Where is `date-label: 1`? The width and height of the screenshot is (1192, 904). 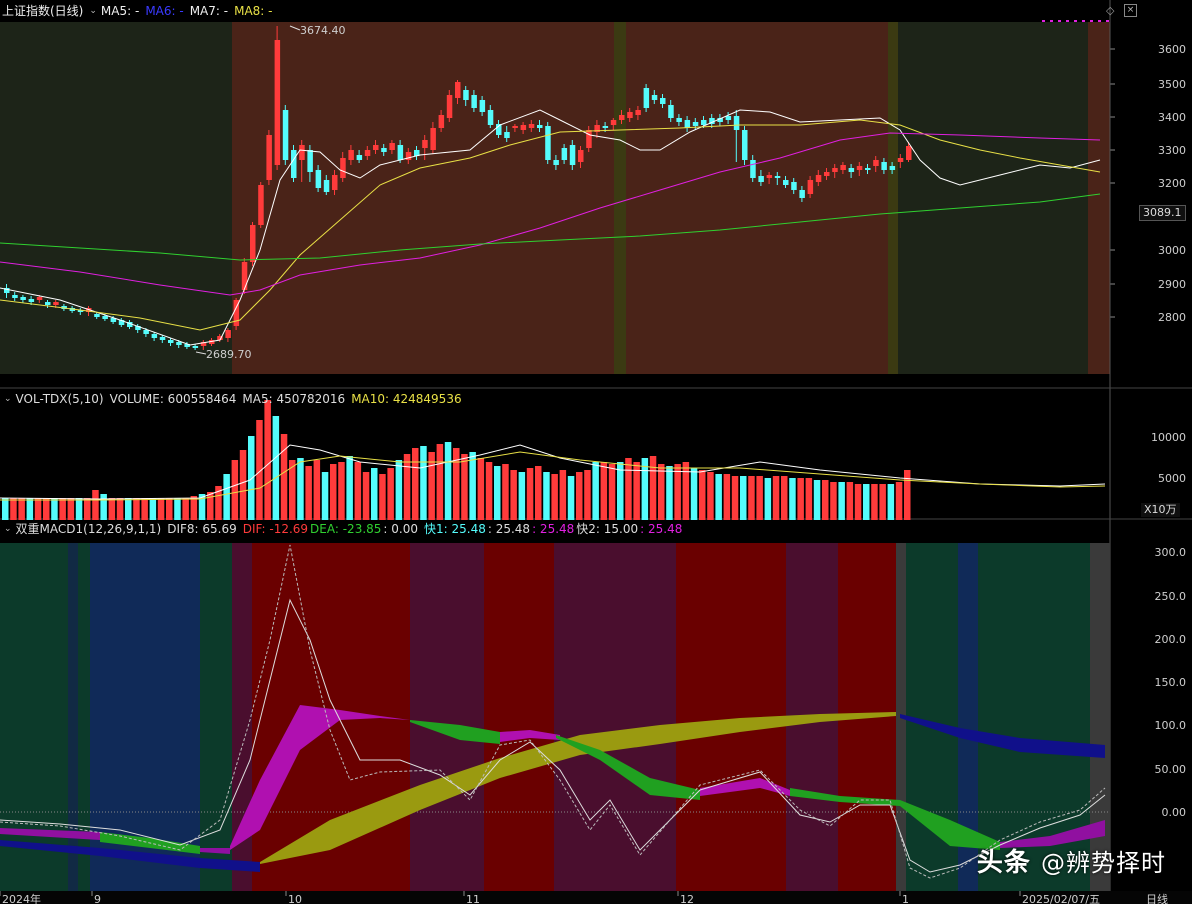
date-label: 1 is located at coordinates (905, 898).